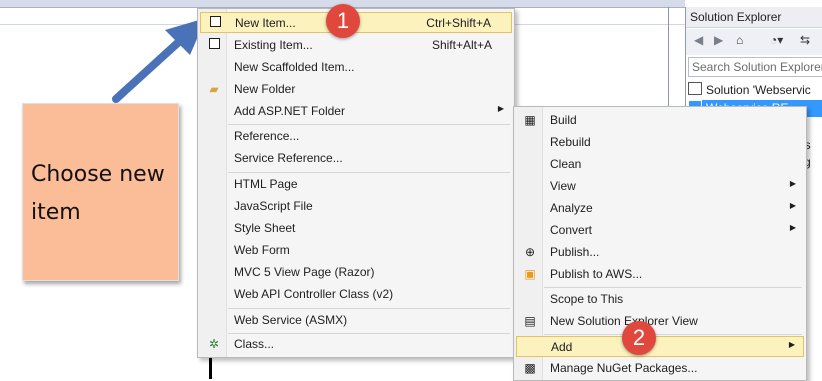 Image resolution: width=822 pixels, height=381 pixels. Describe the element at coordinates (562, 347) in the screenshot. I see `menu-item-label: Add` at that location.